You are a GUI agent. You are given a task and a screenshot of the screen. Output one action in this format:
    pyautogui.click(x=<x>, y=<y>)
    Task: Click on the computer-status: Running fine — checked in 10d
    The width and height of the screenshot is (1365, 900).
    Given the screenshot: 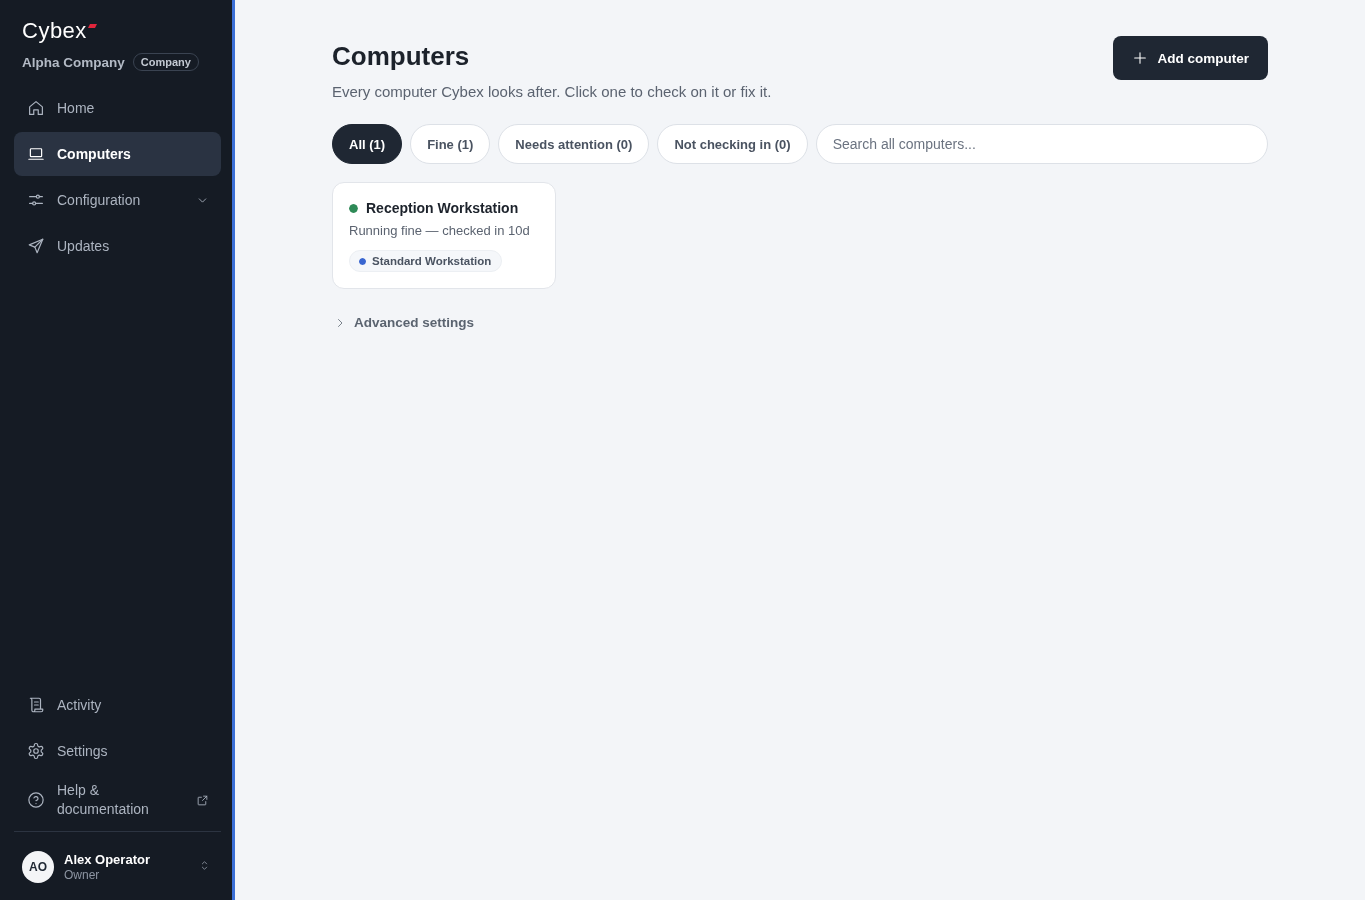 What is the action you would take?
    pyautogui.click(x=440, y=231)
    